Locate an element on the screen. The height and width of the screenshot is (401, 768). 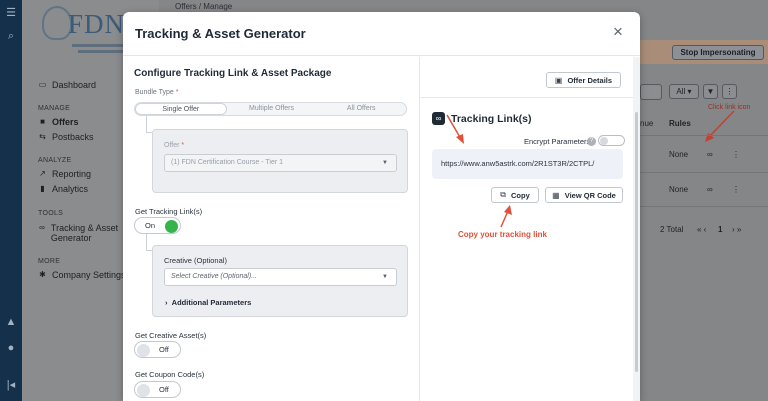
bundle-type-label: Bundle Type * is located at coordinates (157, 92).